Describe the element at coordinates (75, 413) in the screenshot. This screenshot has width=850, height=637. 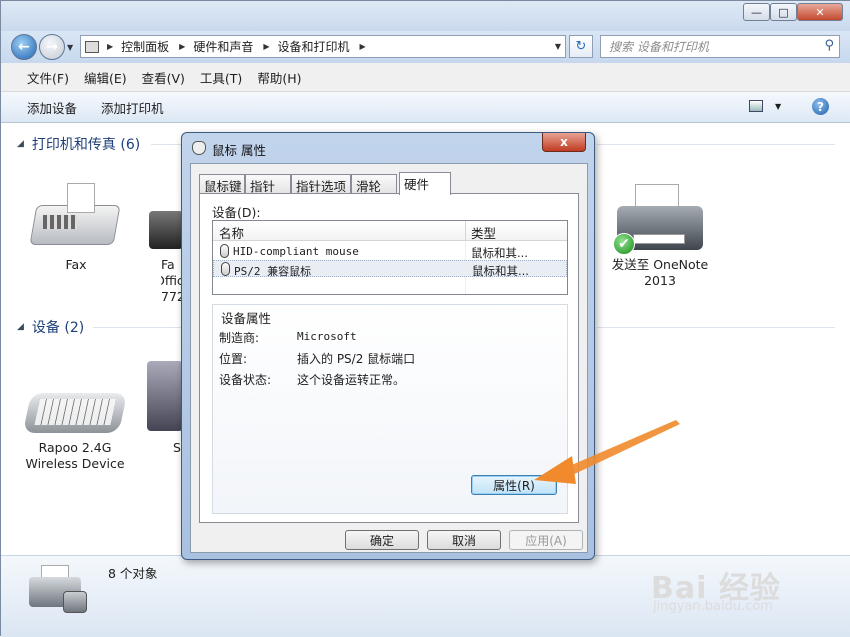
I see `keyboard-icon` at that location.